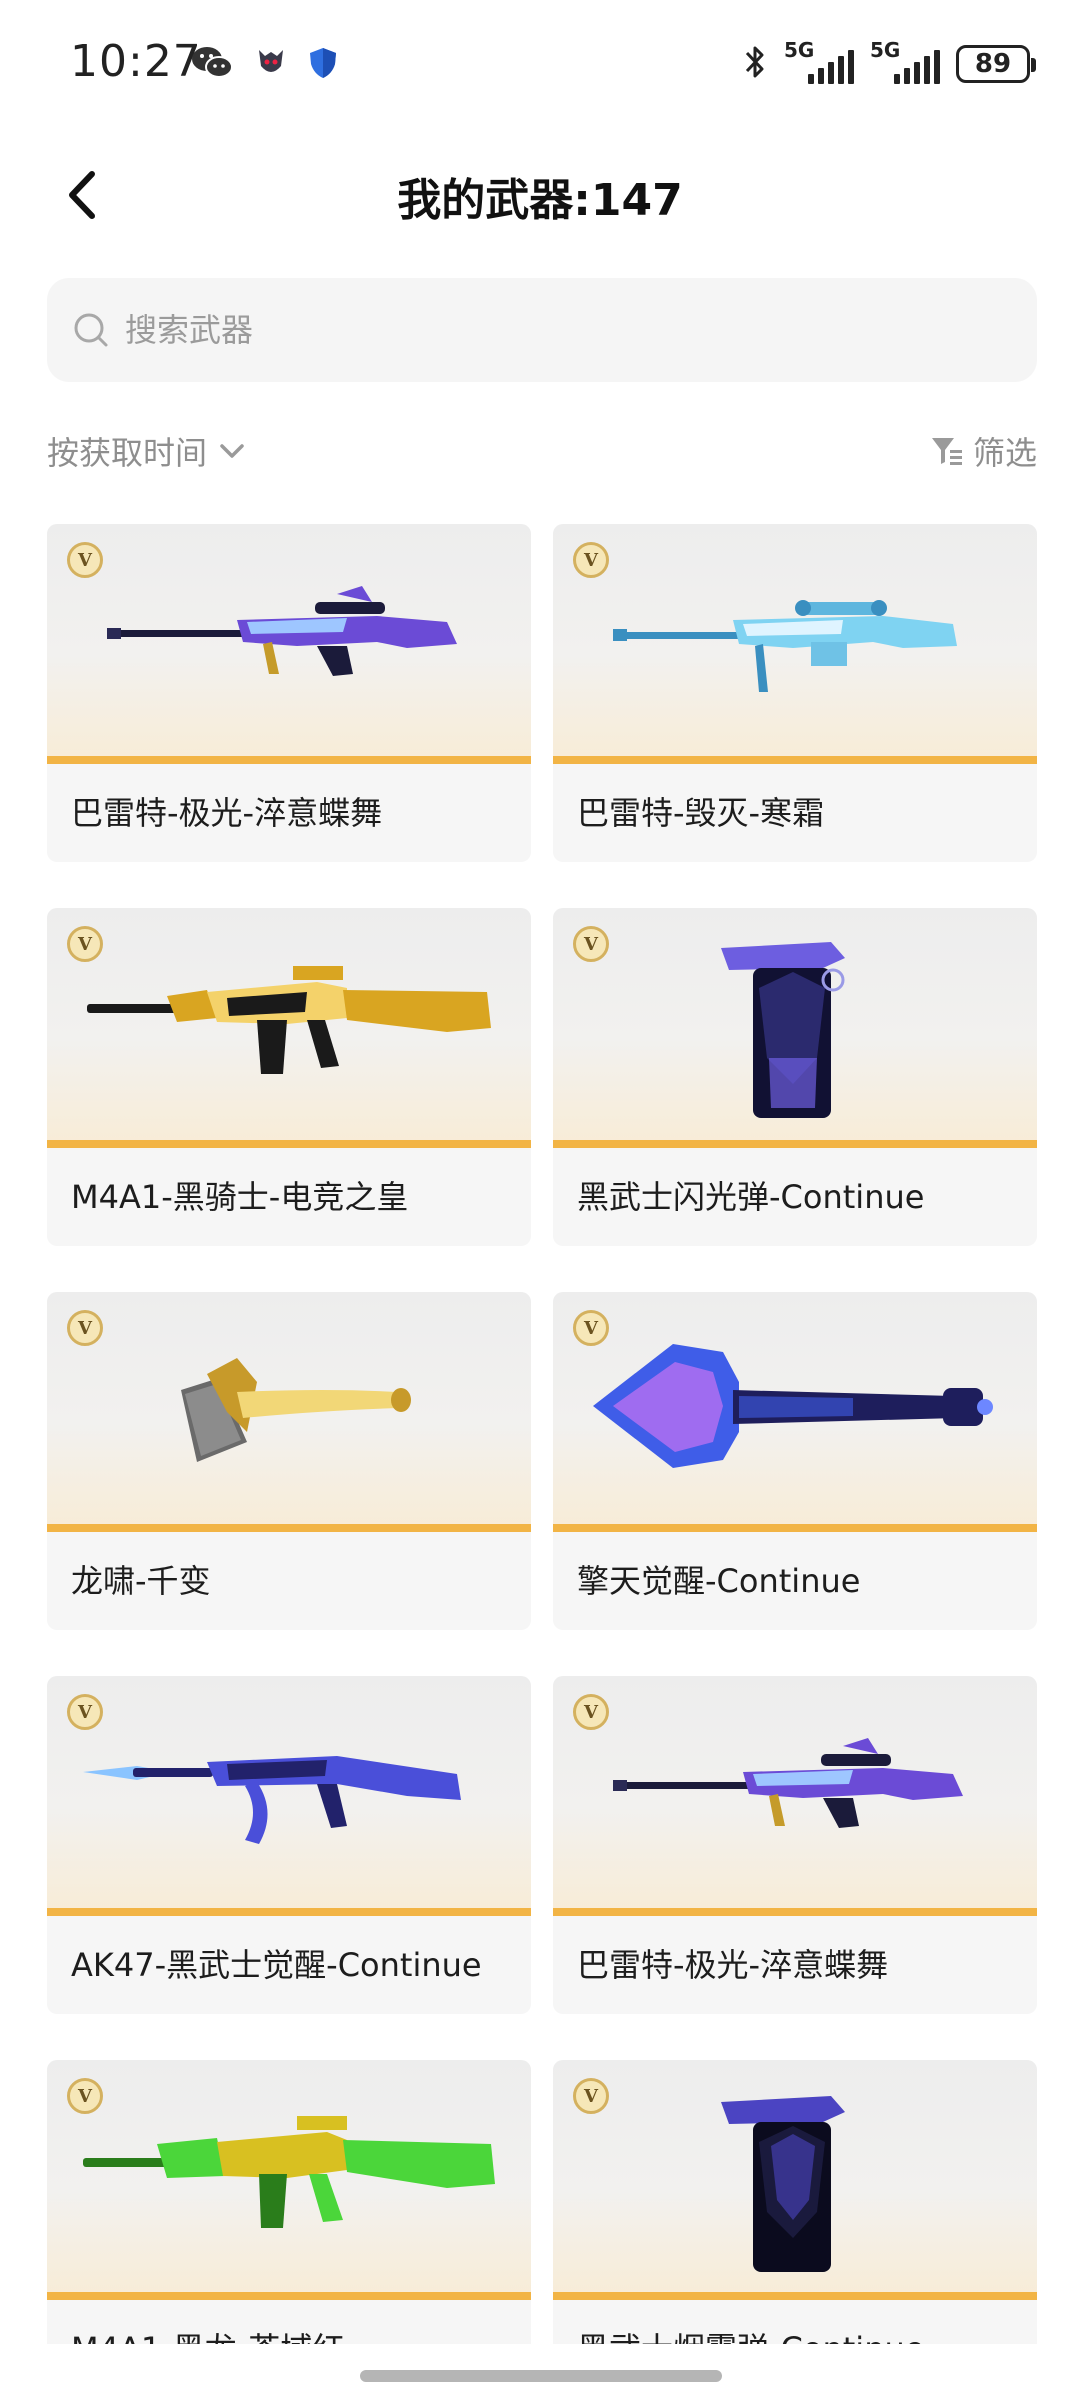 The image size is (1080, 2398). I want to click on home-indicator, so click(541, 2376).